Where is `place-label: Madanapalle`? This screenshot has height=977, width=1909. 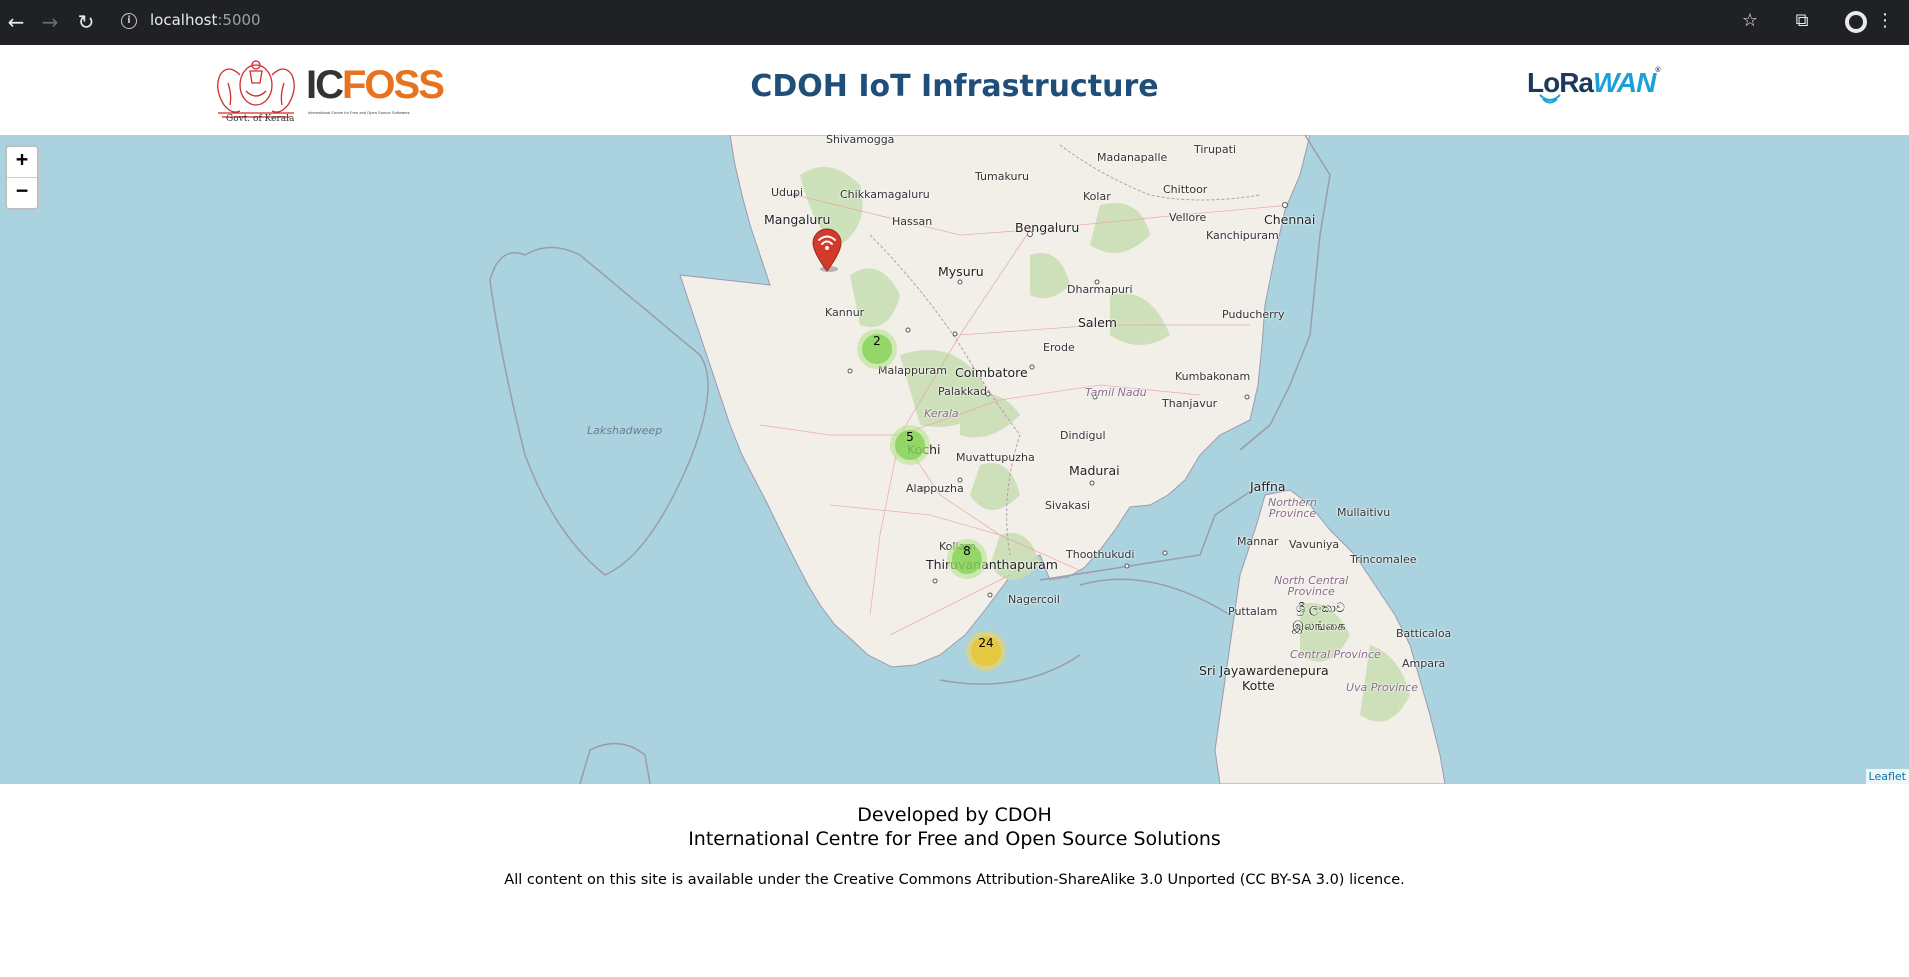 place-label: Madanapalle is located at coordinates (1132, 157).